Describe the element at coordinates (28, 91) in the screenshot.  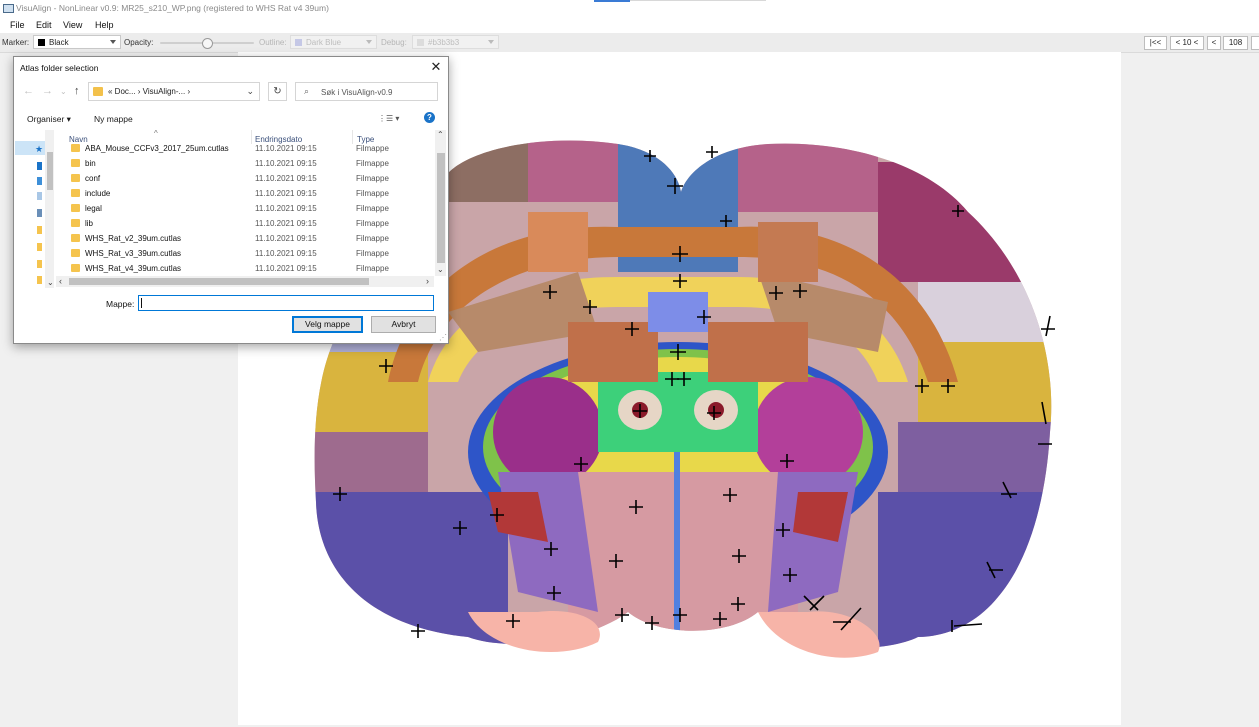
I see `back-arrow-icon: ←` at that location.